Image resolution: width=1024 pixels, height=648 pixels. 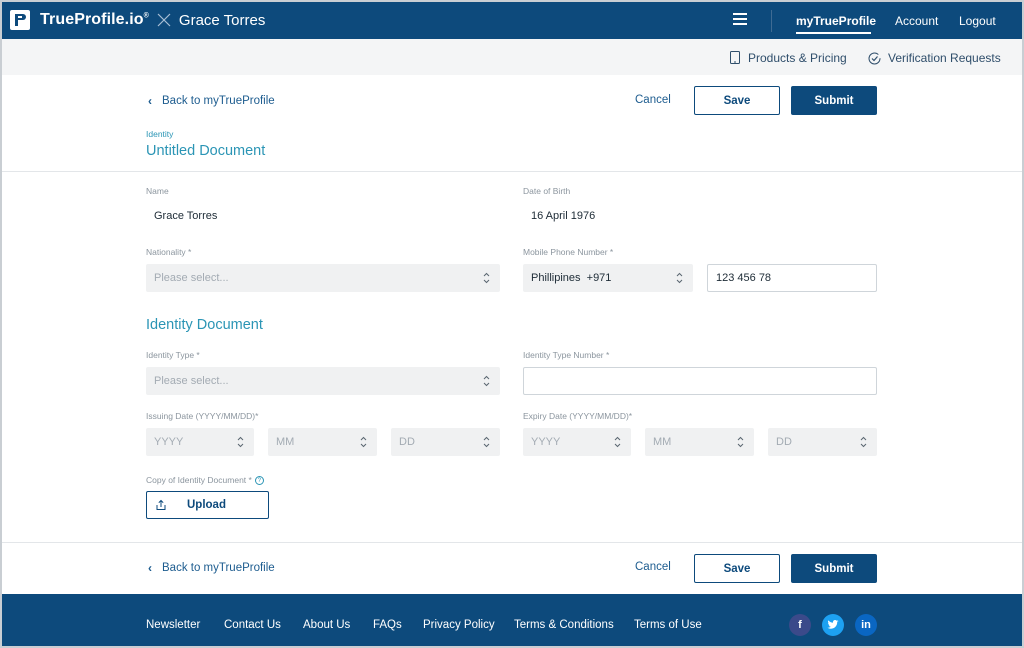 I want to click on identity-number-input, so click(x=700, y=381).